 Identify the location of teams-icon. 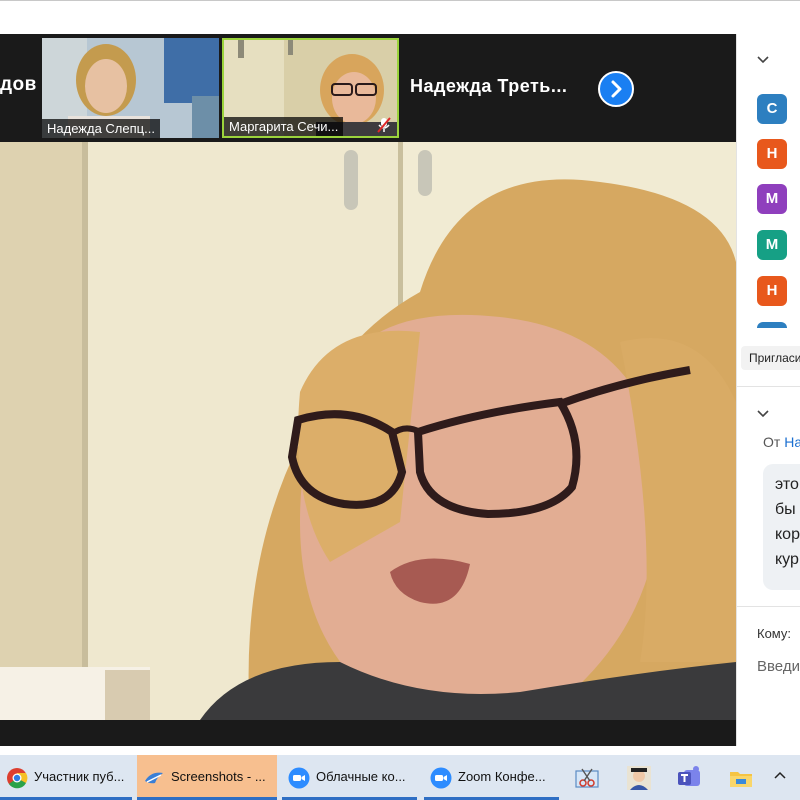
(689, 778).